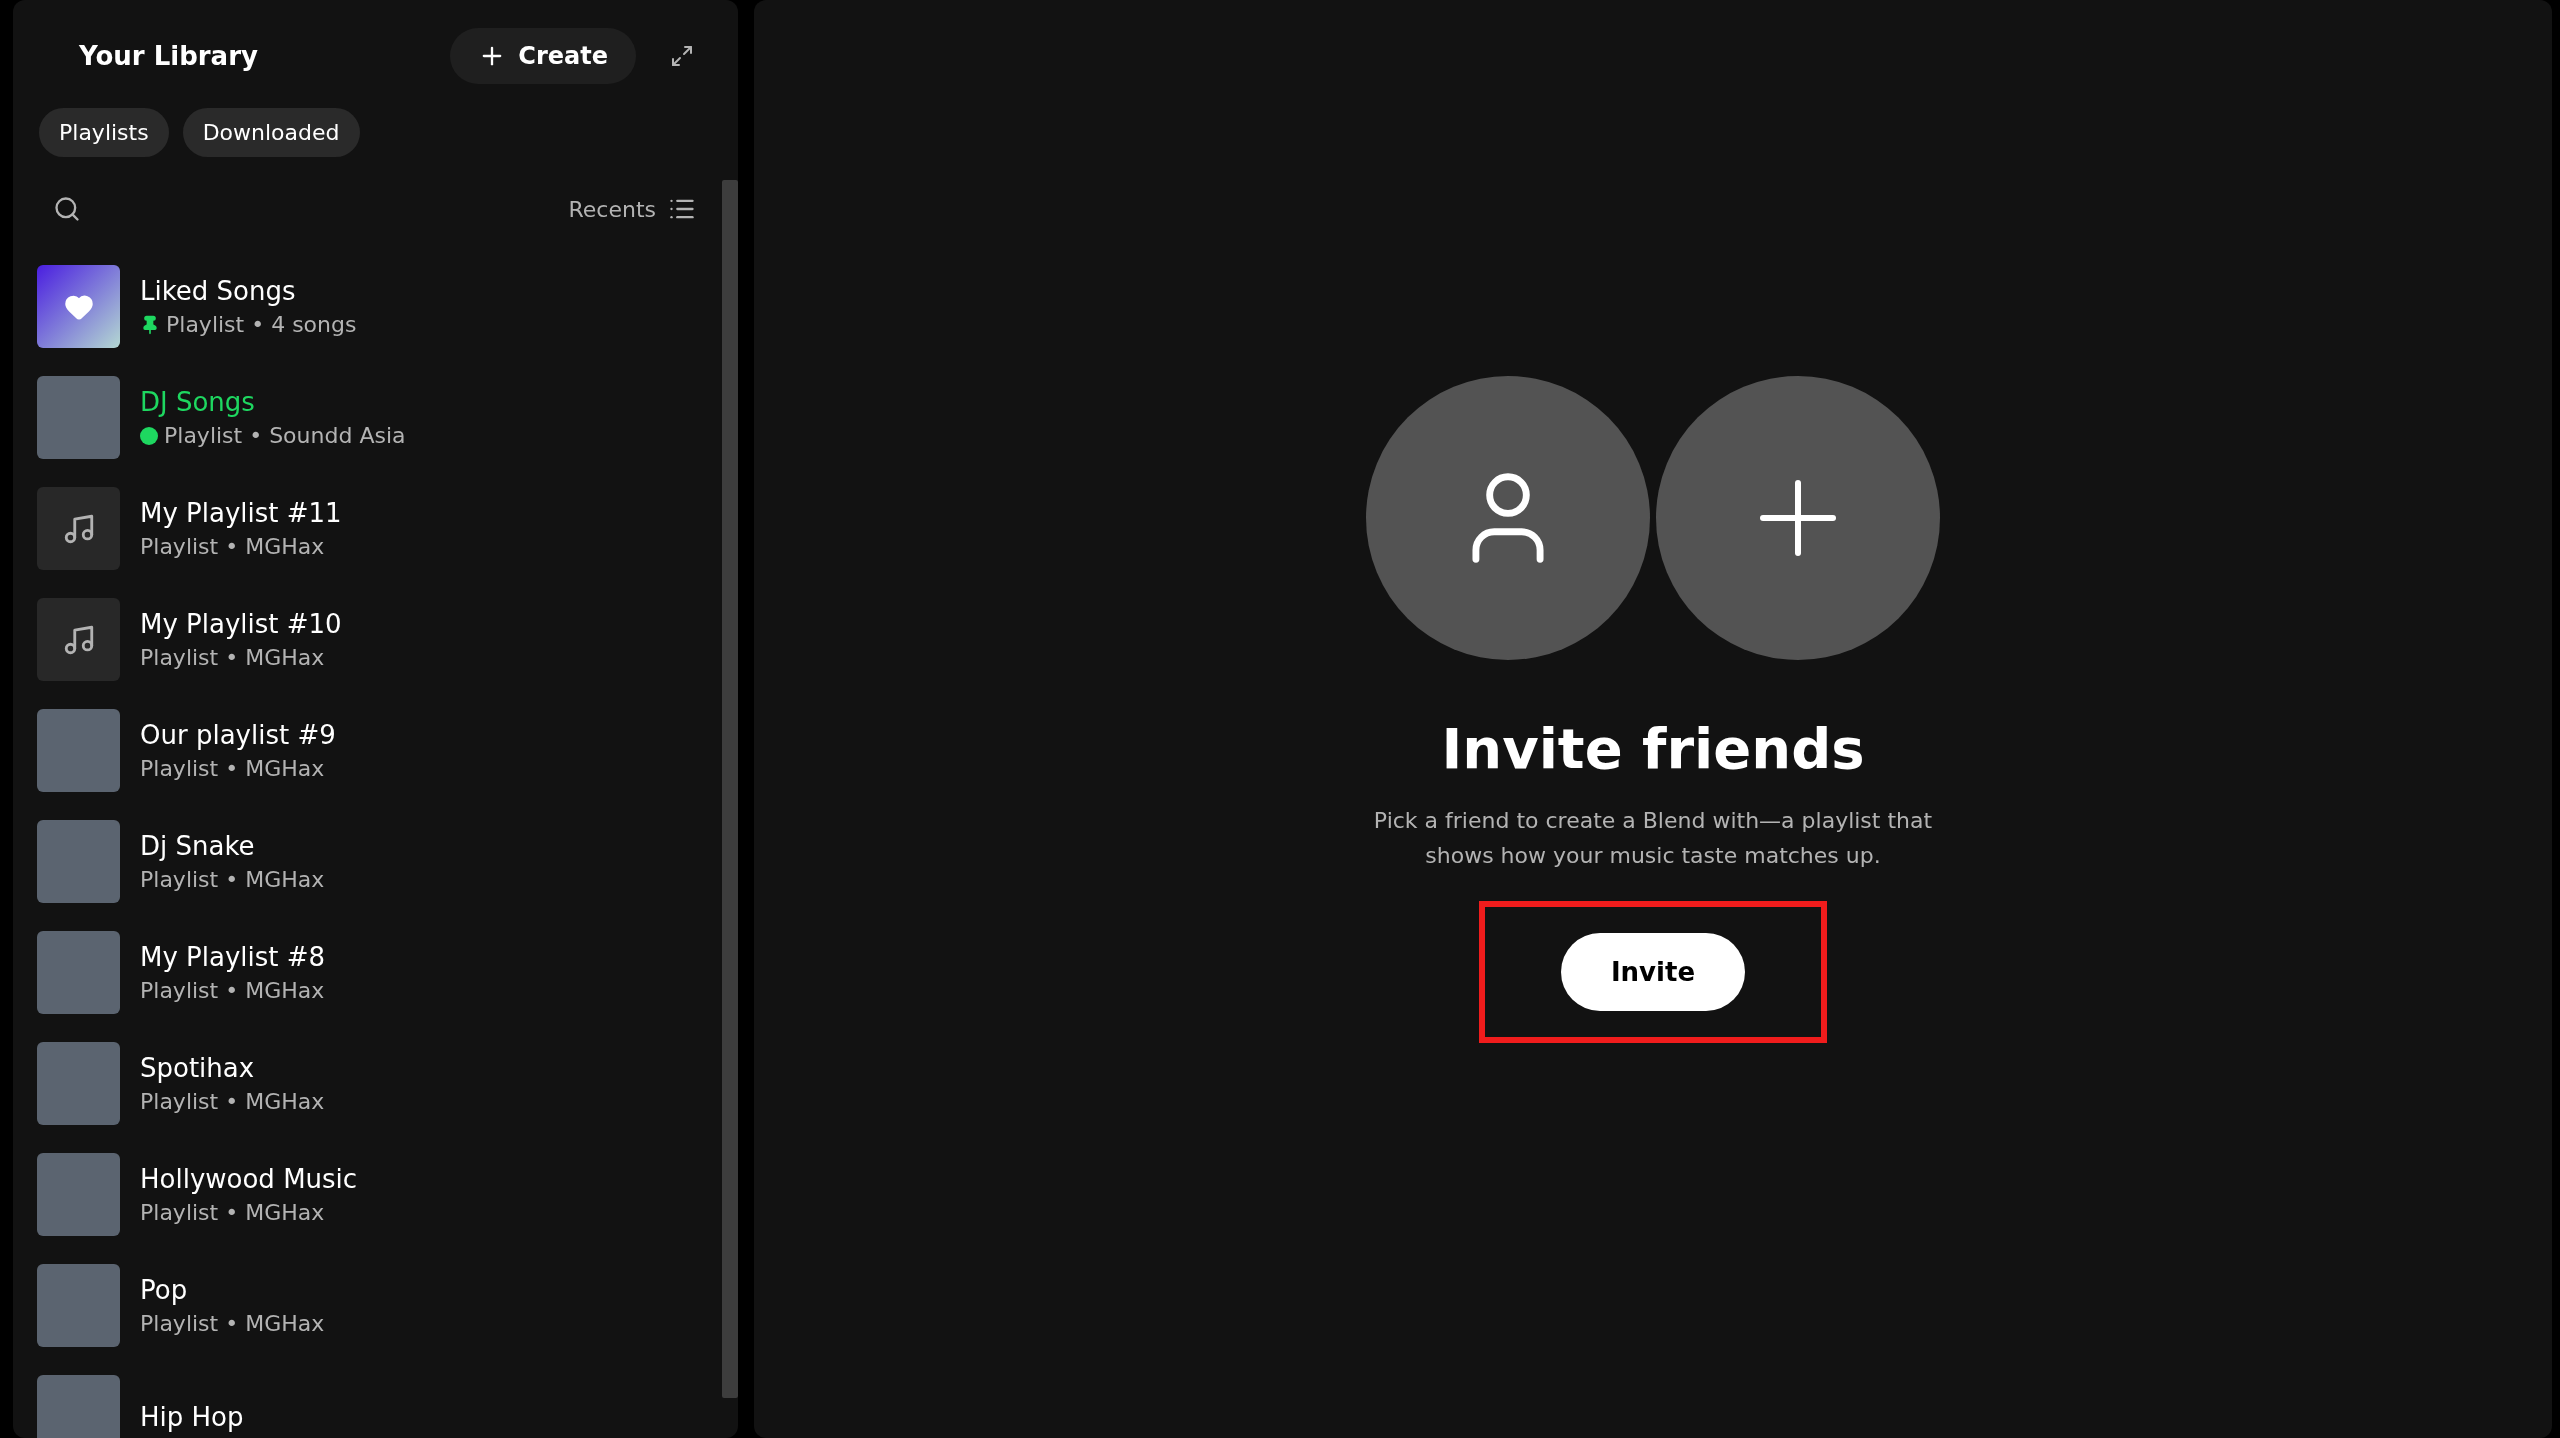 This screenshot has height=1438, width=2560. Describe the element at coordinates (1653, 839) in the screenshot. I see `invite-description: Pick a friend to create a Blend with—a playlist that shows how your music taste matches up.` at that location.